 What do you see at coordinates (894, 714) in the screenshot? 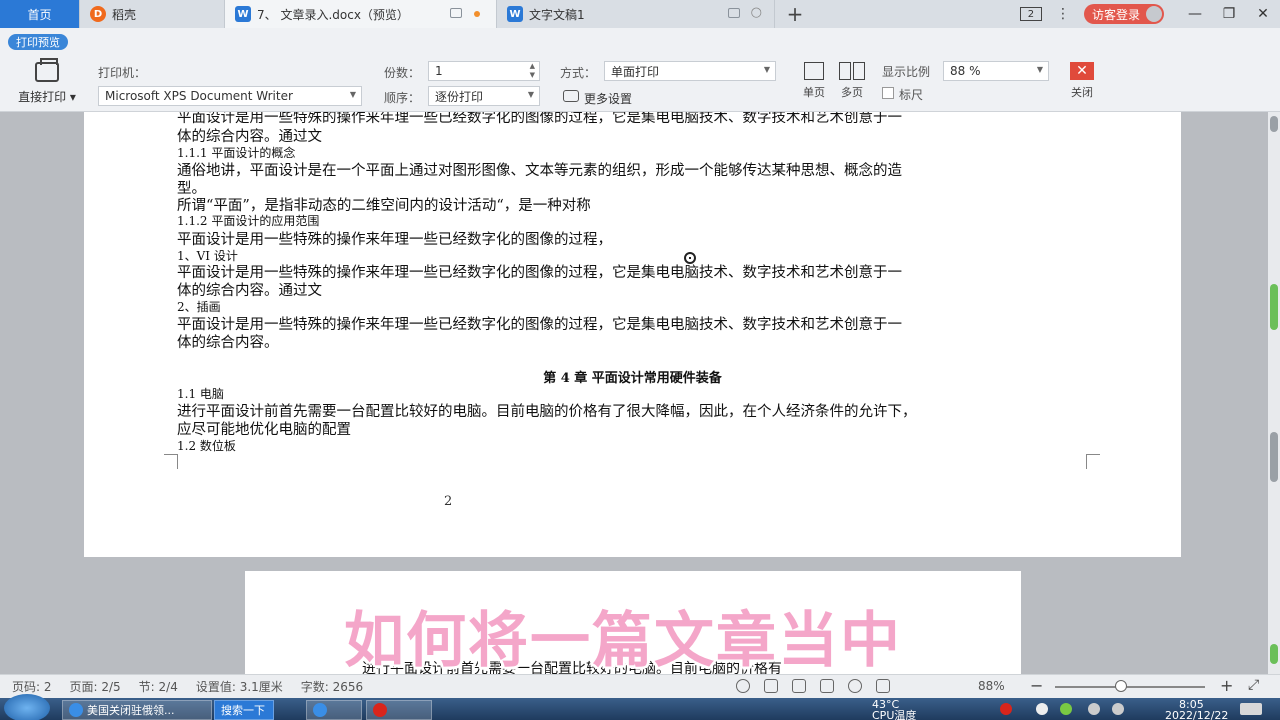
I see `temperature-label: CPU温度` at bounding box center [894, 714].